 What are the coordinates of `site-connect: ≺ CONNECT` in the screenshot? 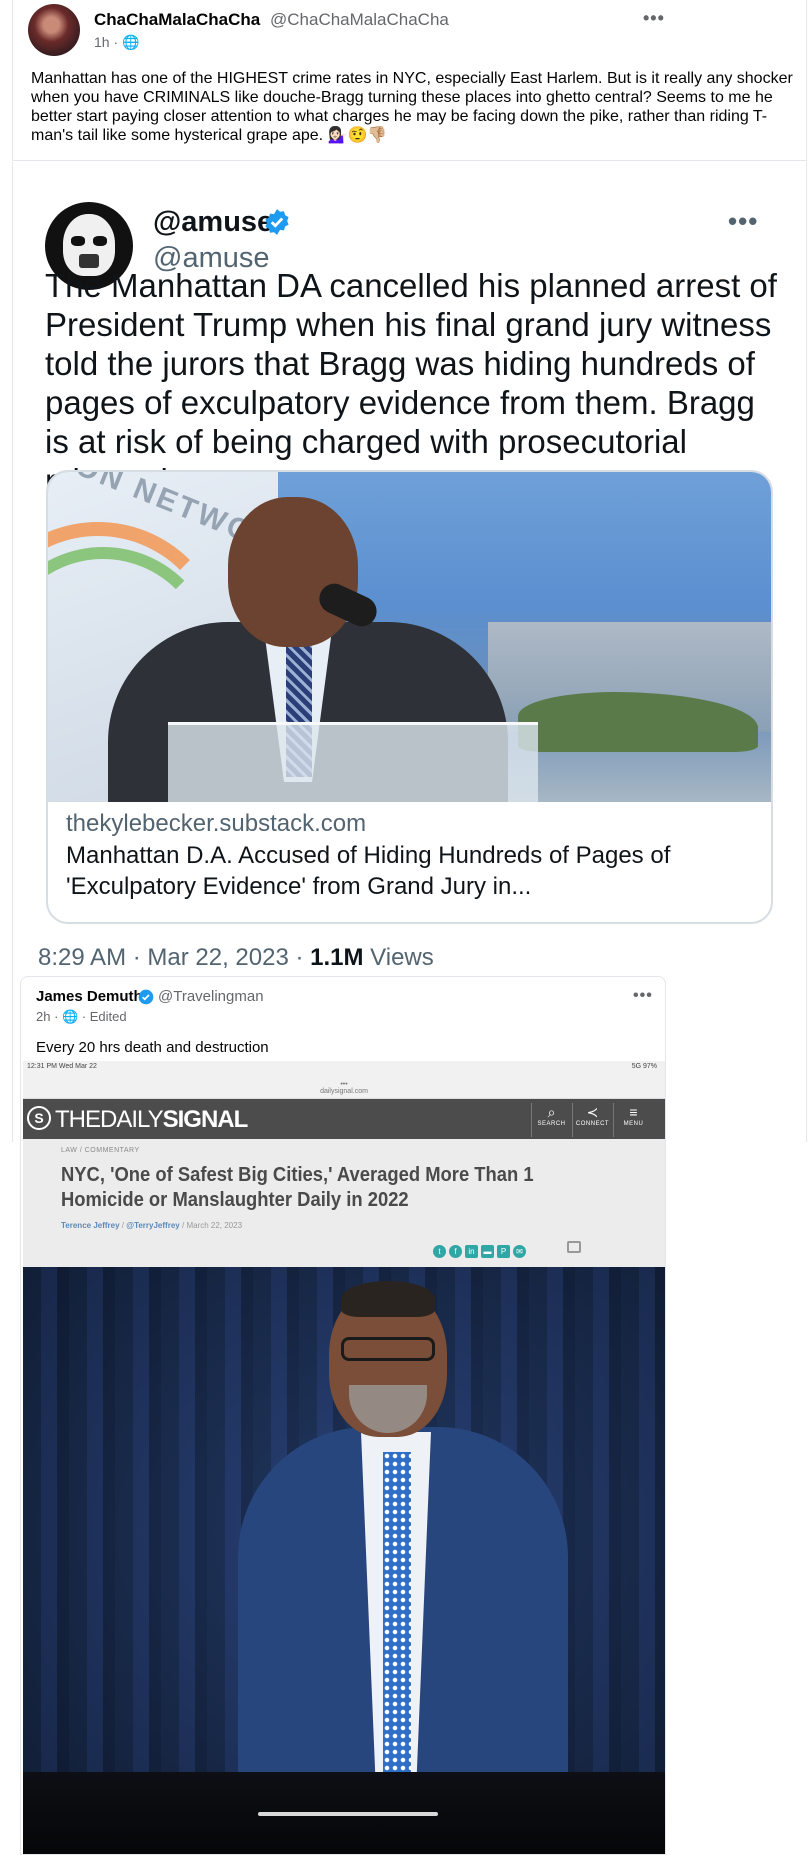 It's located at (592, 1120).